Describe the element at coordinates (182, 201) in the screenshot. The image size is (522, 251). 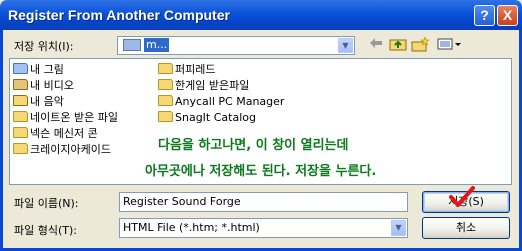
I see `filename-value: Register Sound Forge` at that location.